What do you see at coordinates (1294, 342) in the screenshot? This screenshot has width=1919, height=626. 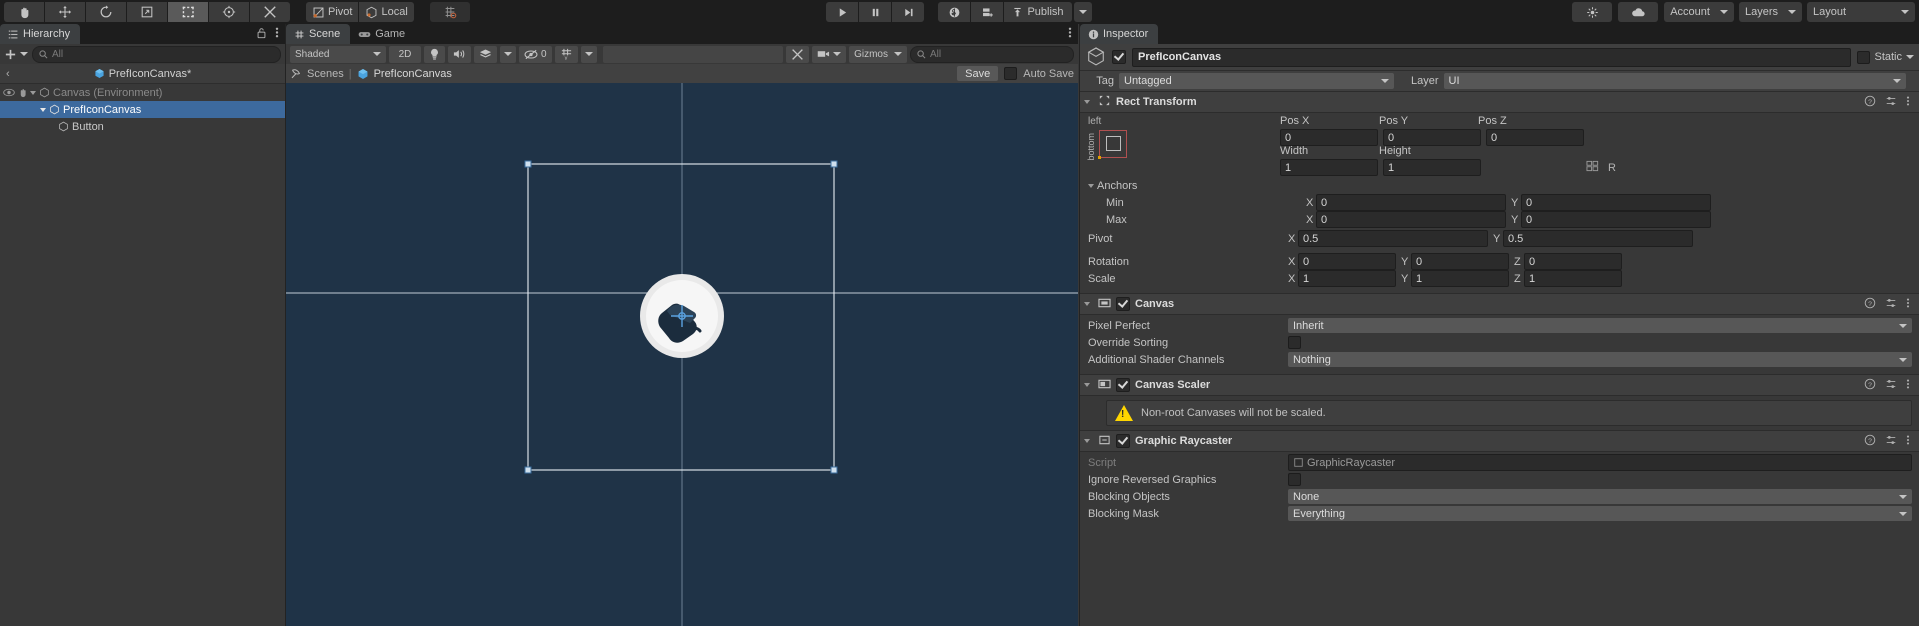 I see `override-sorting-checkbox` at bounding box center [1294, 342].